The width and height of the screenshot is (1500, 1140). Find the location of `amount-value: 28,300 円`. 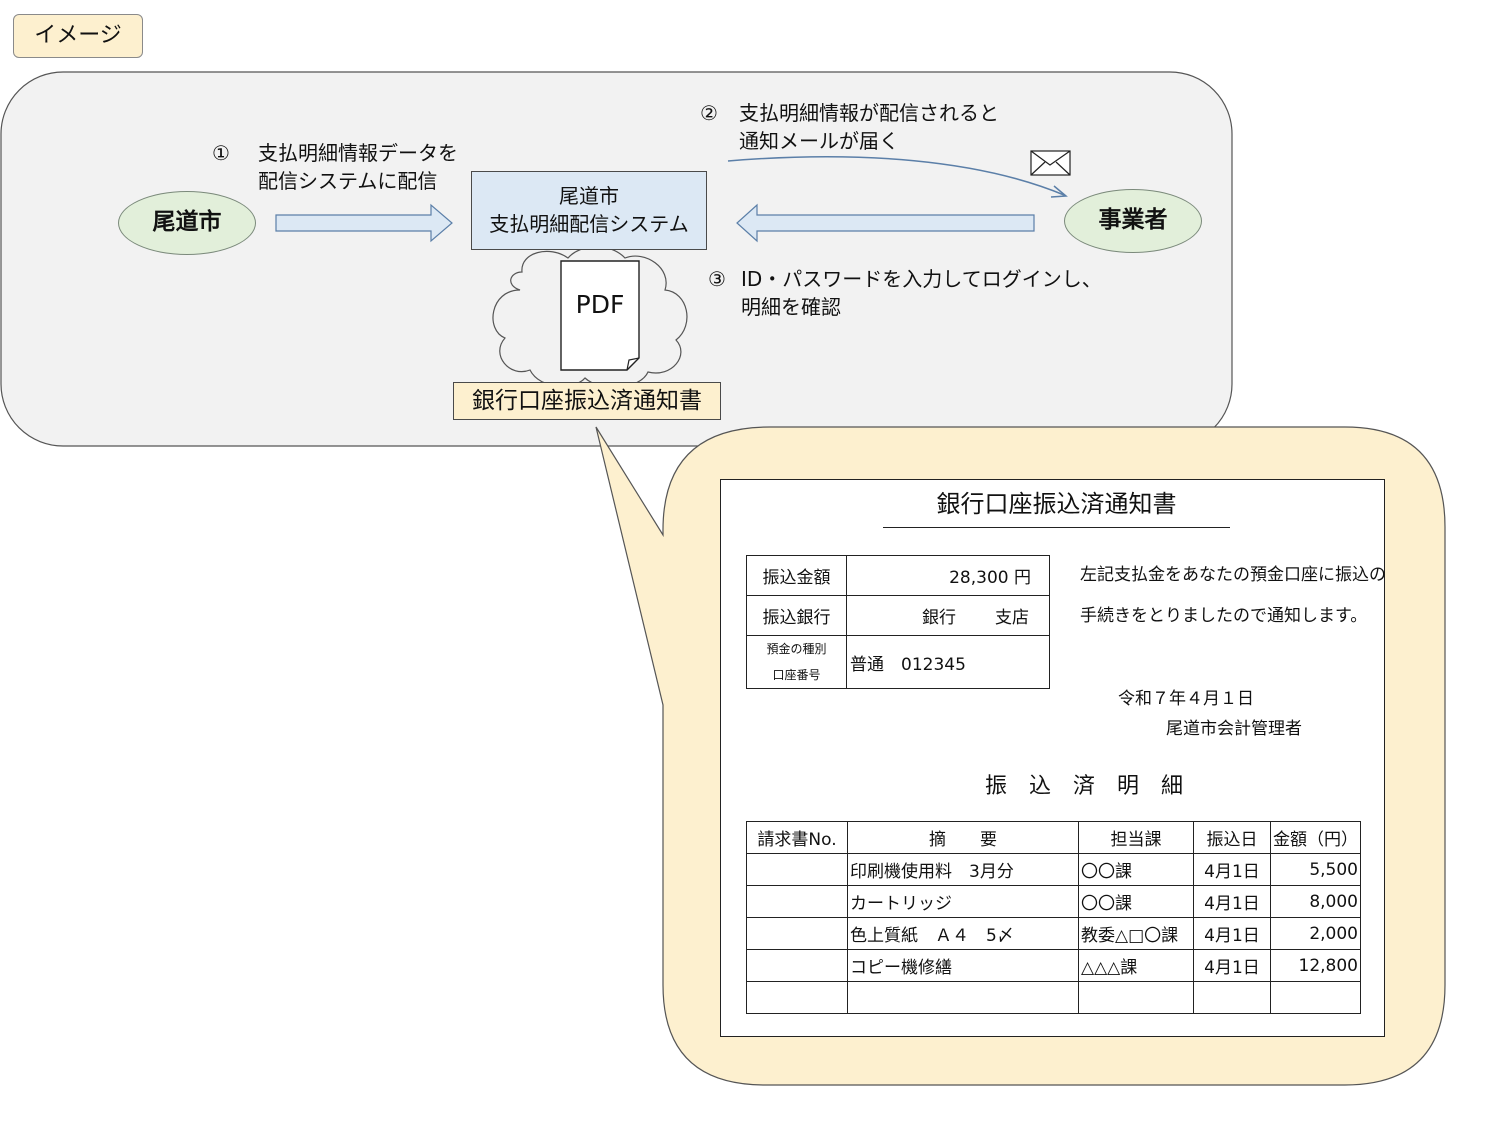

amount-value: 28,300 円 is located at coordinates (948, 575).